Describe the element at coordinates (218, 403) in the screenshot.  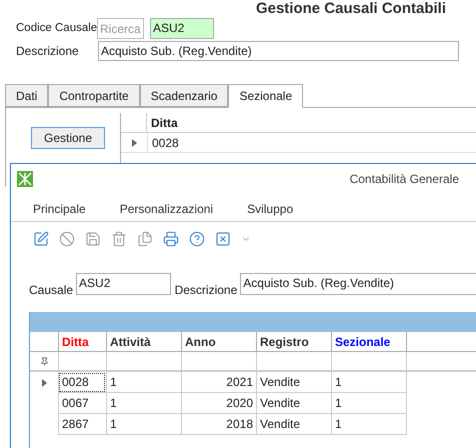
I see `table-cell: 2020` at that location.